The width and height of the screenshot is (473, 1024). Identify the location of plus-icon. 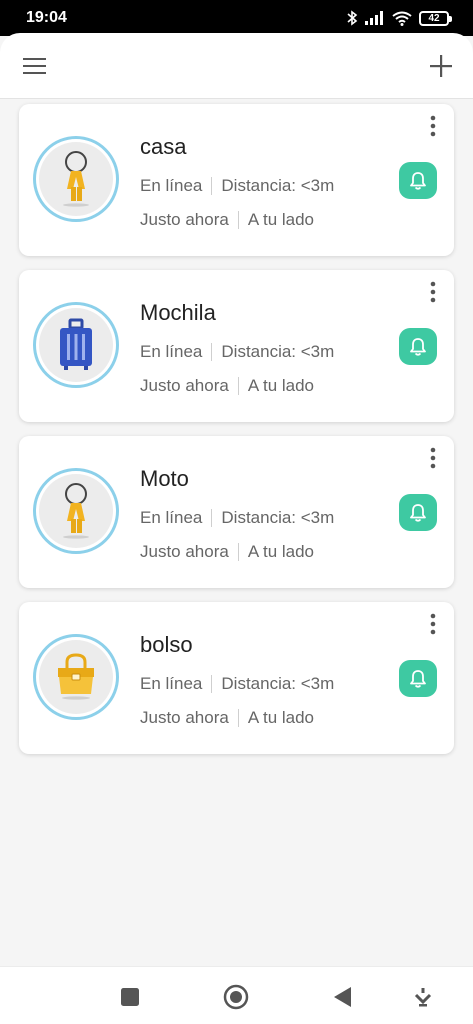
(441, 66).